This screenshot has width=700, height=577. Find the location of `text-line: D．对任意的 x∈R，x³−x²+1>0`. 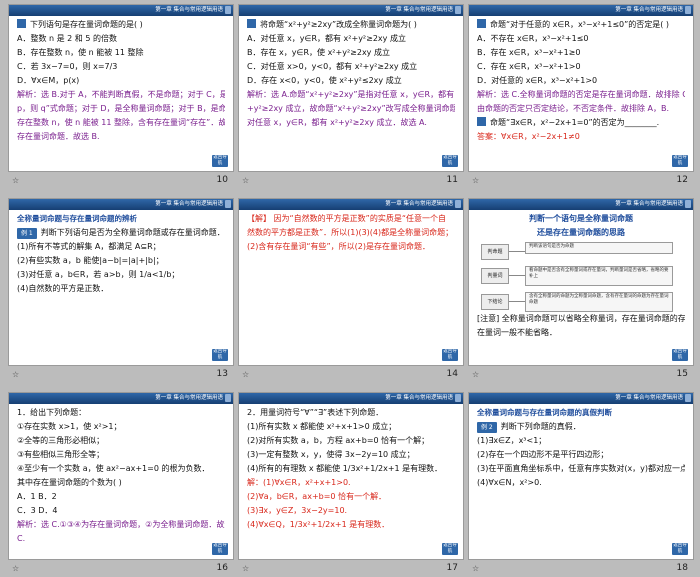

text-line: D．对任意的 x∈R，x³−x²+1>0 is located at coordinates (581, 81).